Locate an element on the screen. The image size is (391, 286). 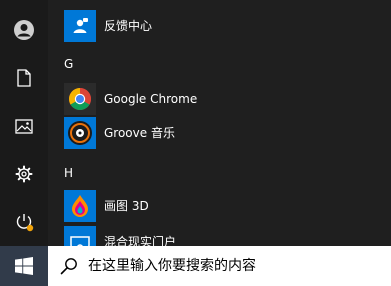
picture-icon is located at coordinates (24, 126).